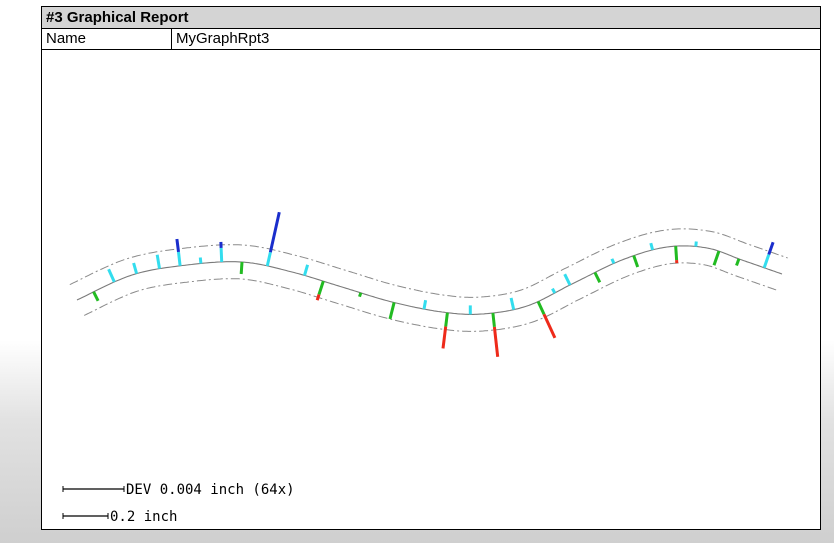 Image resolution: width=834 pixels, height=543 pixels. What do you see at coordinates (143, 517) in the screenshot?
I see `legend-scale-label: 0.2 inch` at bounding box center [143, 517].